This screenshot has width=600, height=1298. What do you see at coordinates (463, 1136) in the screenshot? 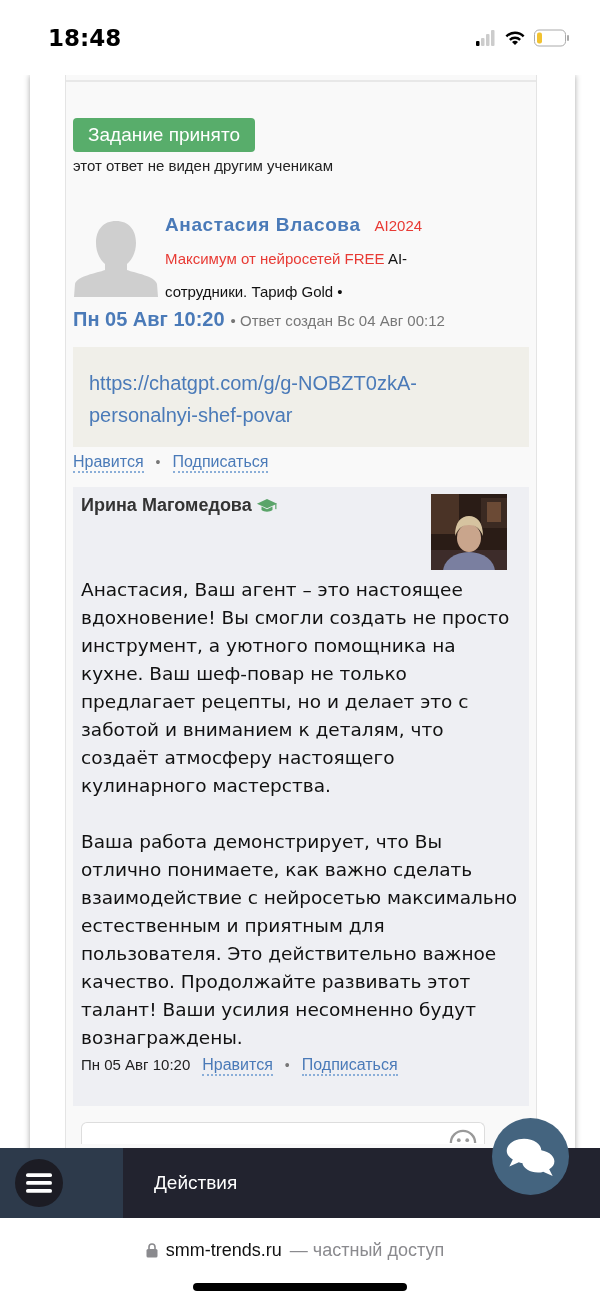
I see `smiley-icon` at bounding box center [463, 1136].